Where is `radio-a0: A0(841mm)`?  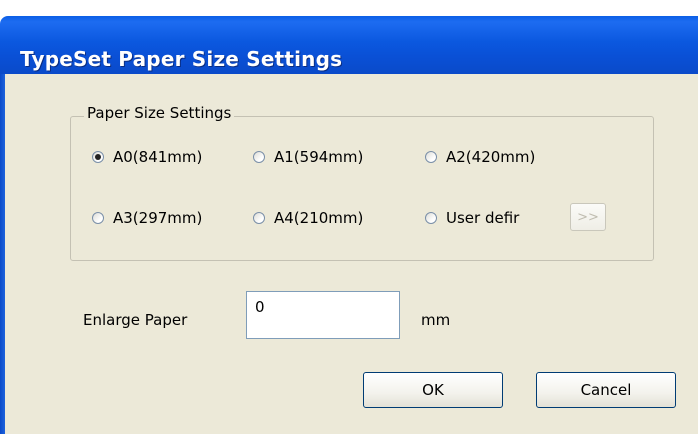 radio-a0: A0(841mm) is located at coordinates (147, 157).